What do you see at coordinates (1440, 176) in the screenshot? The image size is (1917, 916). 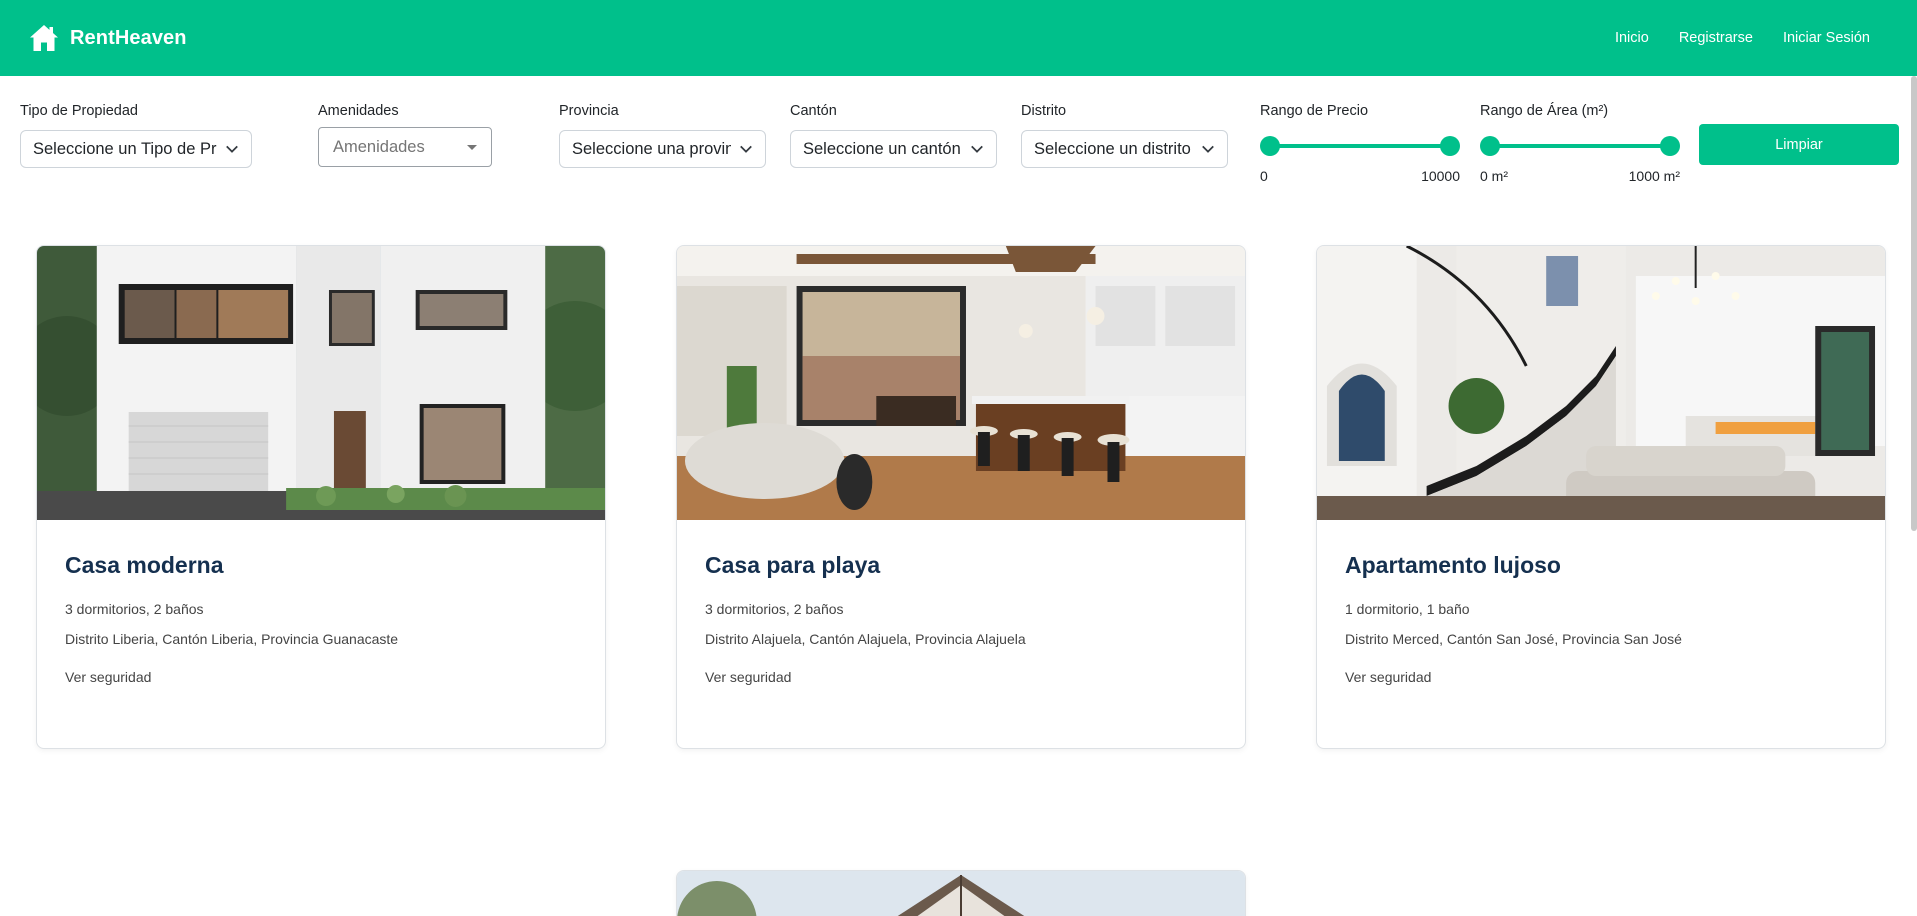 I see `precio-max-value: 10000` at bounding box center [1440, 176].